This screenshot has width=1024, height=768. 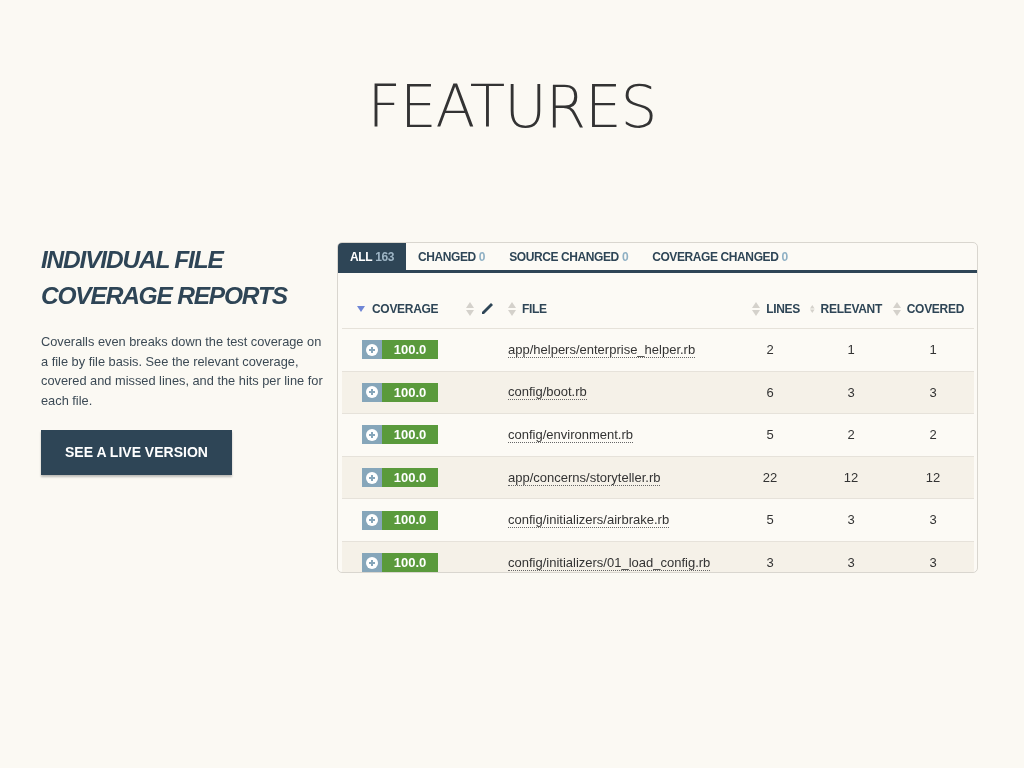 What do you see at coordinates (136, 452) in the screenshot?
I see `live-version-button: SEE A LIVE VERSION` at bounding box center [136, 452].